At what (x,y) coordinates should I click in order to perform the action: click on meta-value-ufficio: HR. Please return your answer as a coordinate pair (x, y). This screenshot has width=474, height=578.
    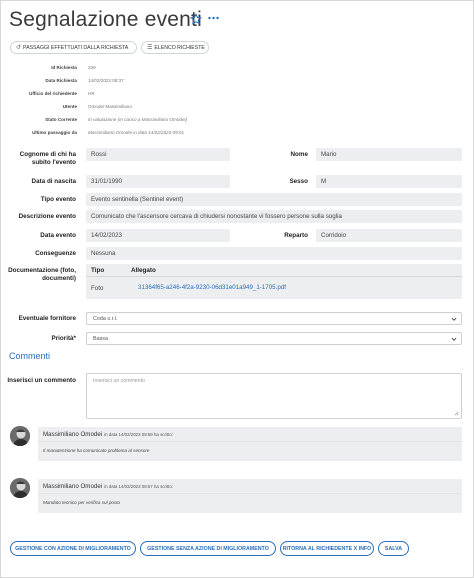
    Looking at the image, I should click on (91, 93).